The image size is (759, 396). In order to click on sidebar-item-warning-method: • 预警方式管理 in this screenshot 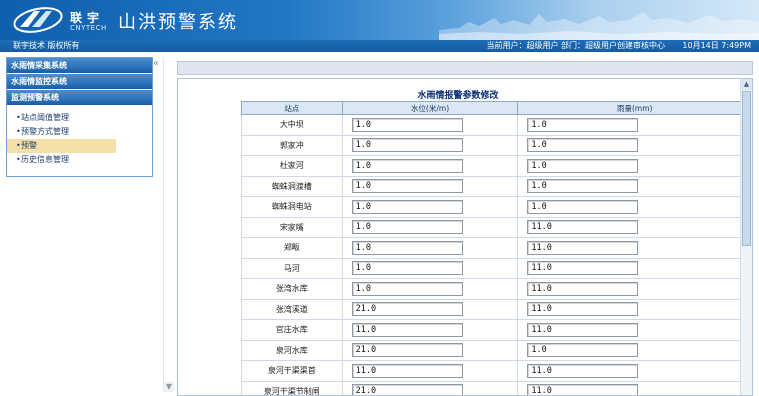, I will do `click(79, 132)`.